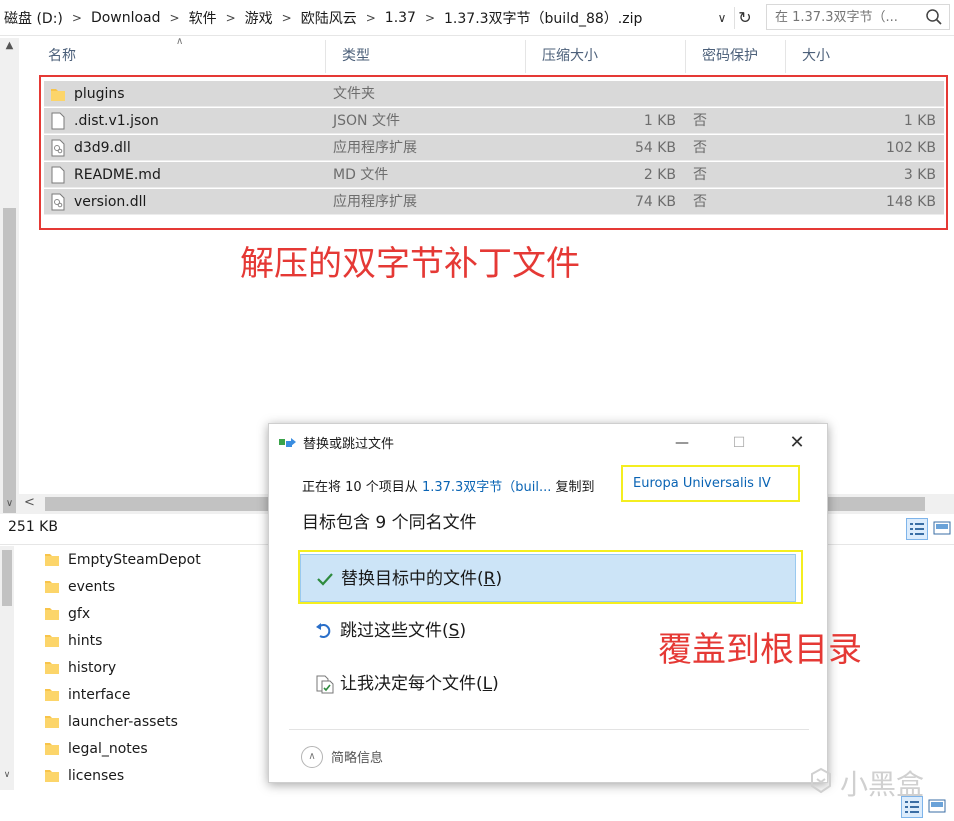 The width and height of the screenshot is (954, 821). Describe the element at coordinates (682, 443) in the screenshot. I see `minimize-button: —` at that location.